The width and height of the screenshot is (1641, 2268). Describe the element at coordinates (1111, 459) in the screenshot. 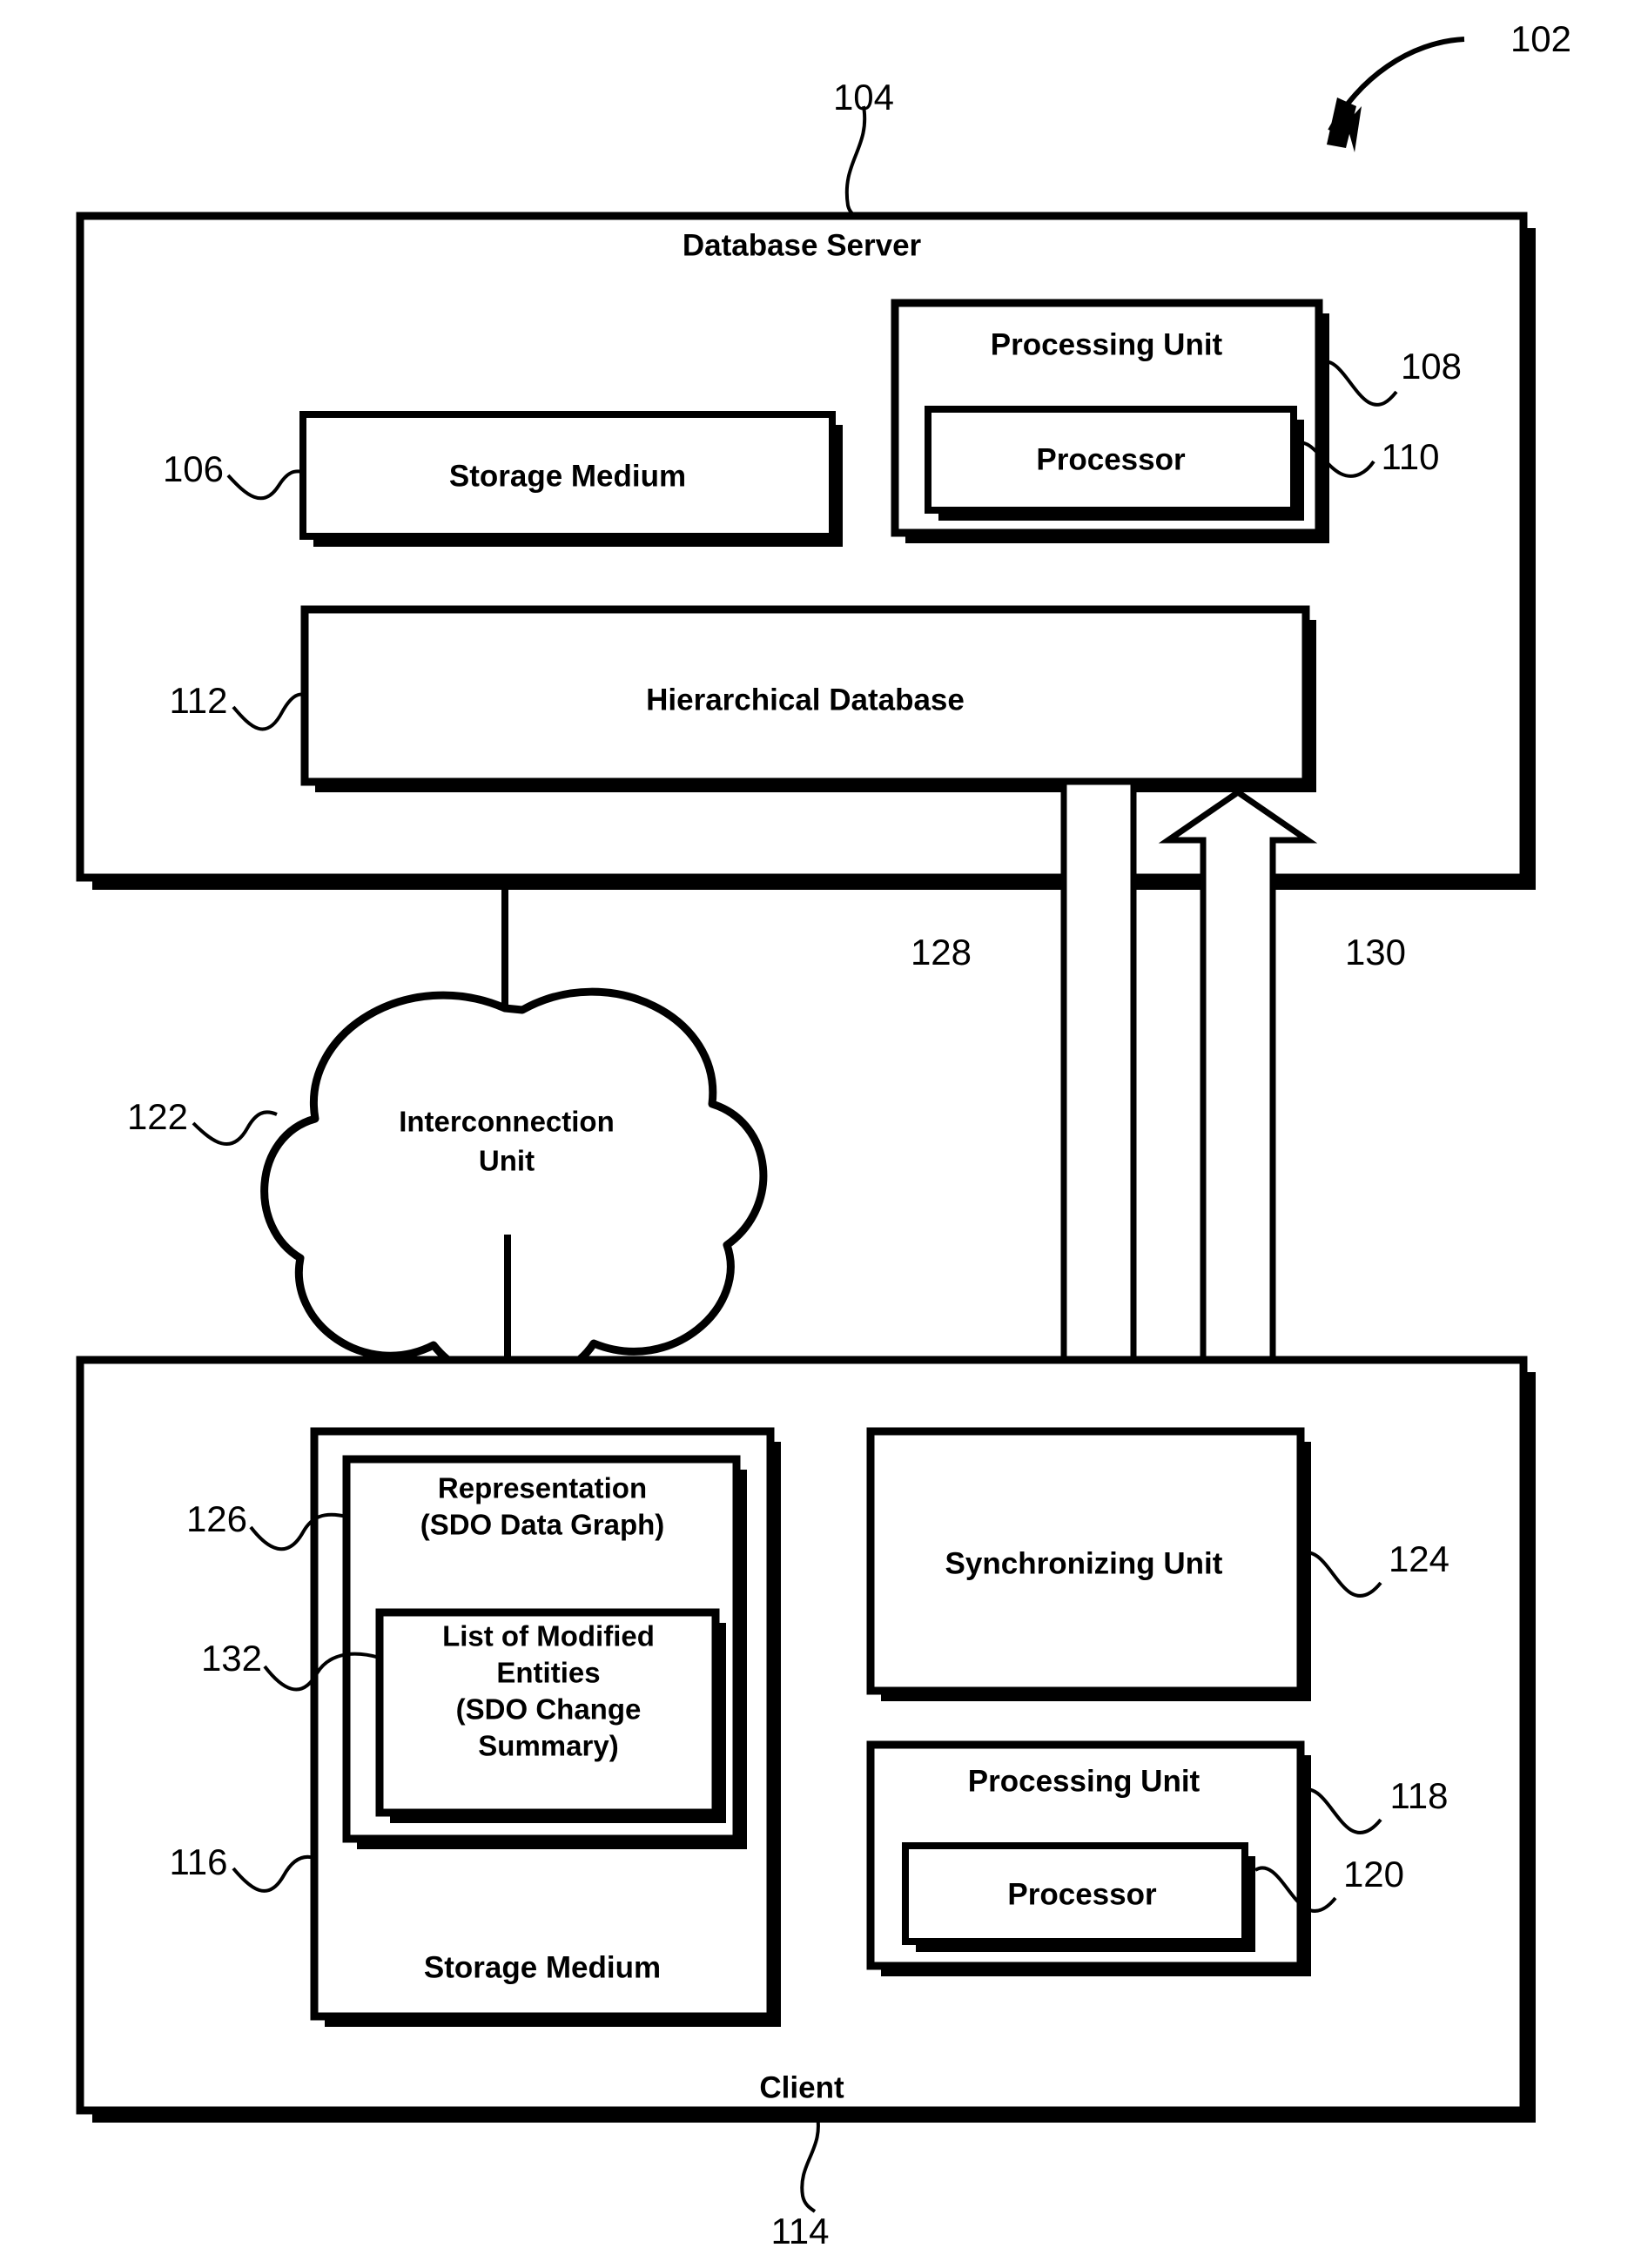

I see `server-processor-label: Processor` at that location.